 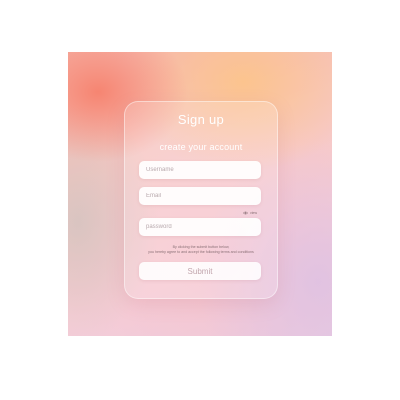 I want to click on show-password-label: view, so click(x=254, y=212).